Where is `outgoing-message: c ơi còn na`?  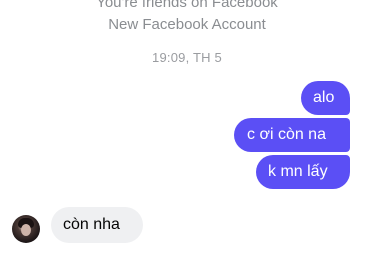
outgoing-message: c ơi còn na is located at coordinates (292, 135).